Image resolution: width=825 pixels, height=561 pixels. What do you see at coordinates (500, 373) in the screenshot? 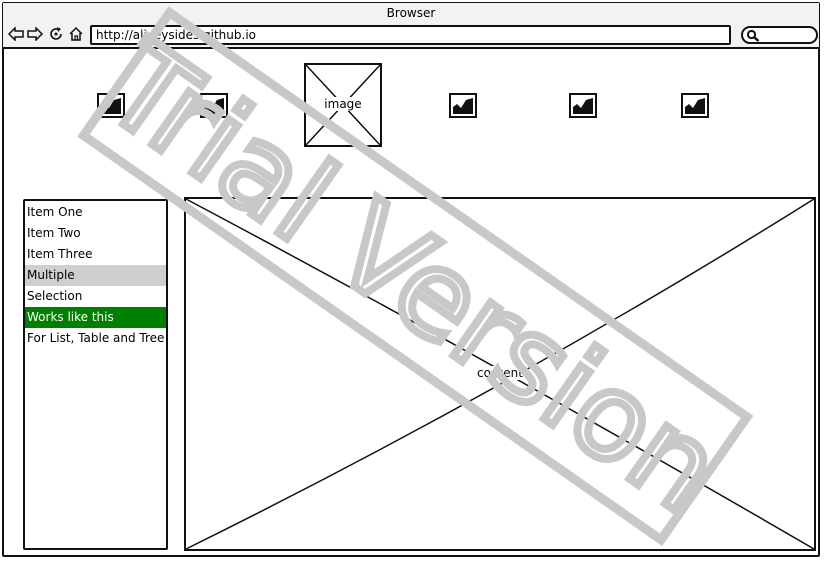
I see `content-label: content` at bounding box center [500, 373].